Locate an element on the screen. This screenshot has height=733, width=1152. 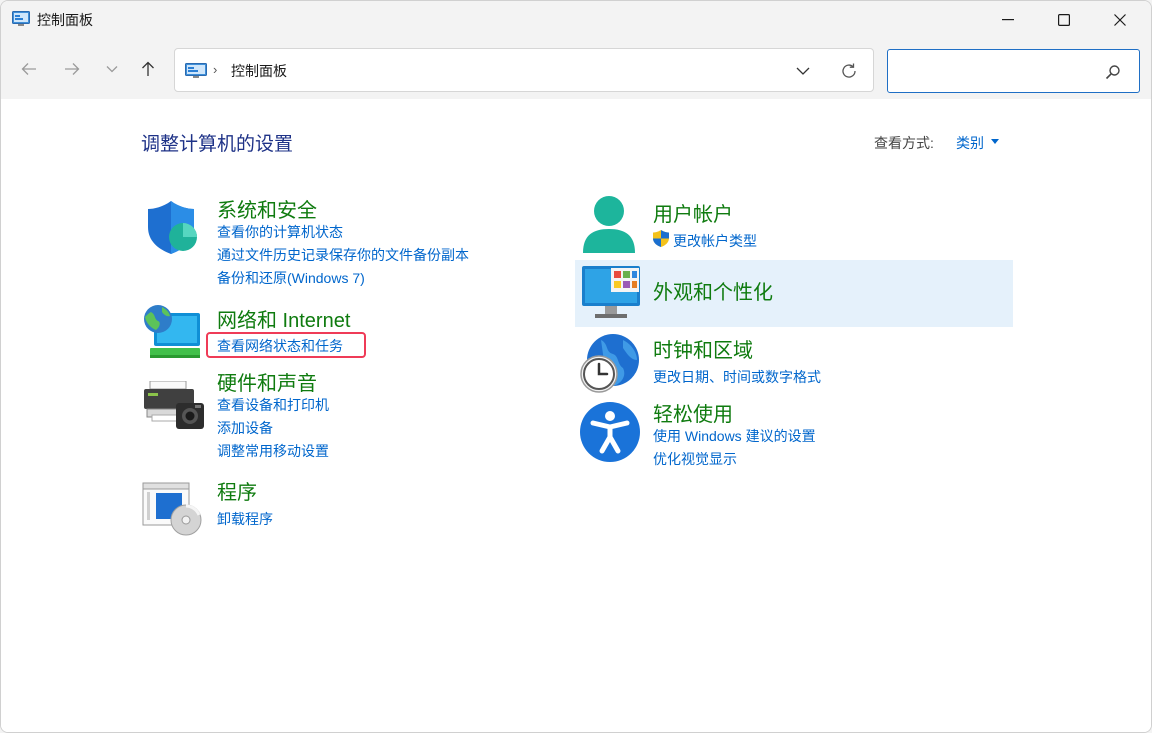
close-icon is located at coordinates (1120, 20).